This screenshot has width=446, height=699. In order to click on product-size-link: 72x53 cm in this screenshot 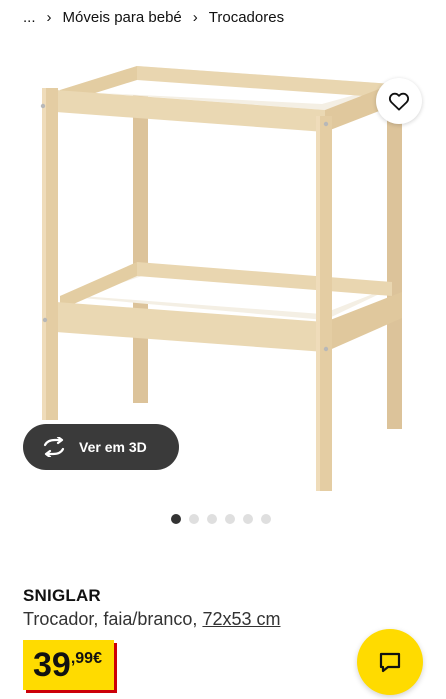, I will do `click(241, 619)`.